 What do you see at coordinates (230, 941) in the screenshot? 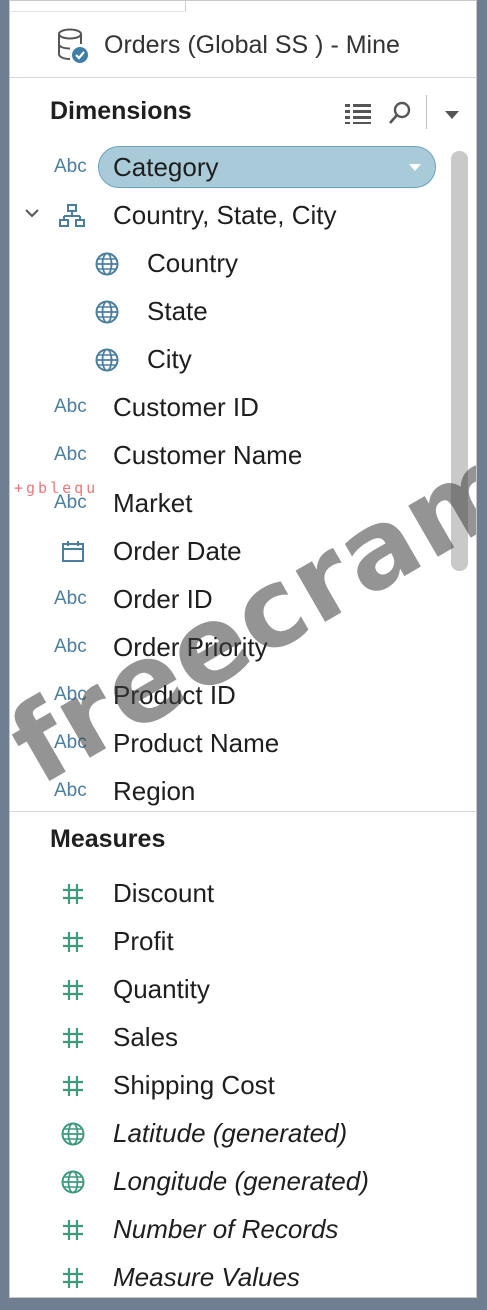
I see `measure-field-profit: Profit` at bounding box center [230, 941].